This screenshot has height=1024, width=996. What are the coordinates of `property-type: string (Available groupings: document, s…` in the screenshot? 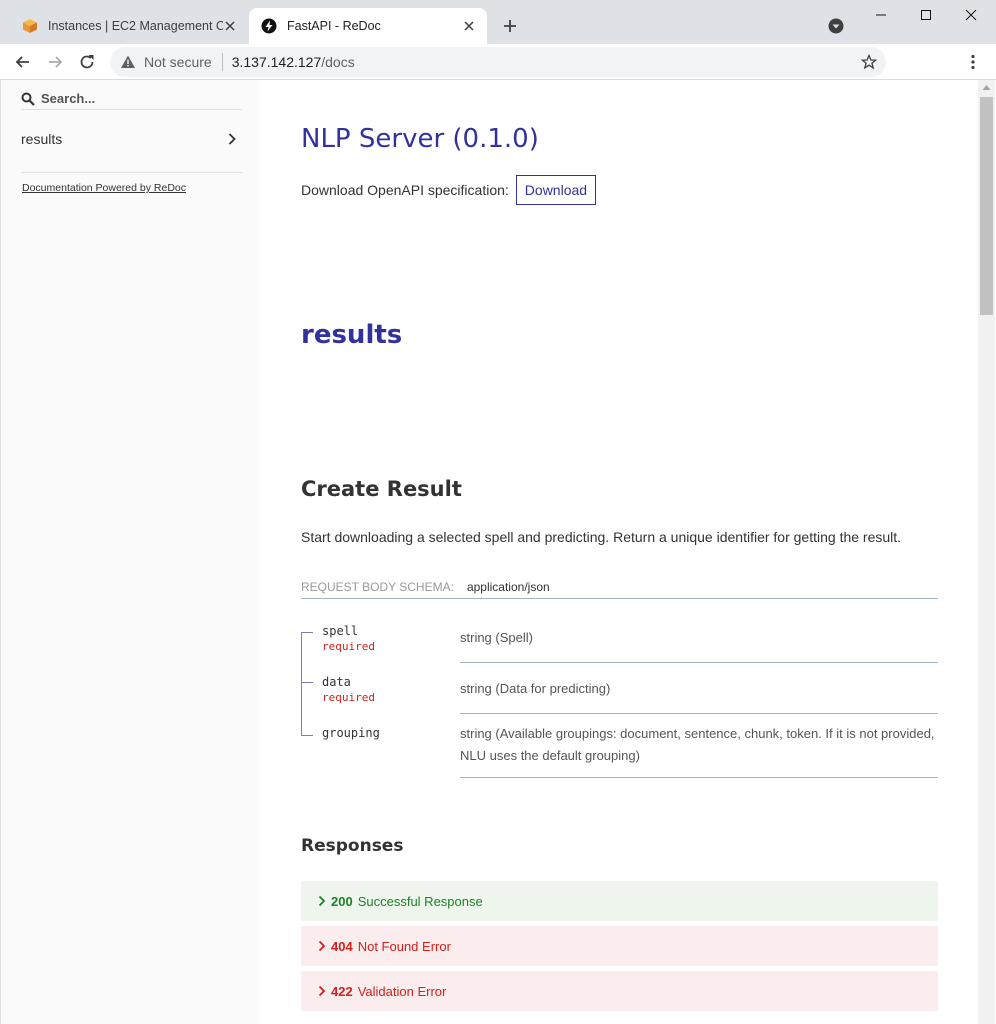 It's located at (697, 733).